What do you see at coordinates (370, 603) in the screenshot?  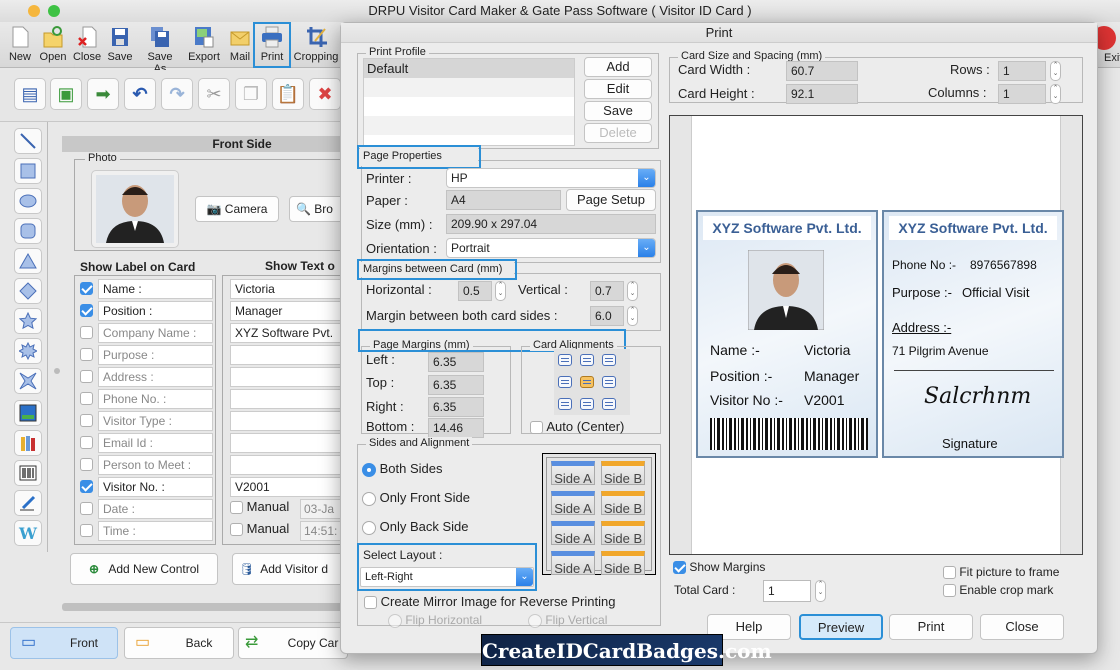 I see `mirror-image-checkbox` at bounding box center [370, 603].